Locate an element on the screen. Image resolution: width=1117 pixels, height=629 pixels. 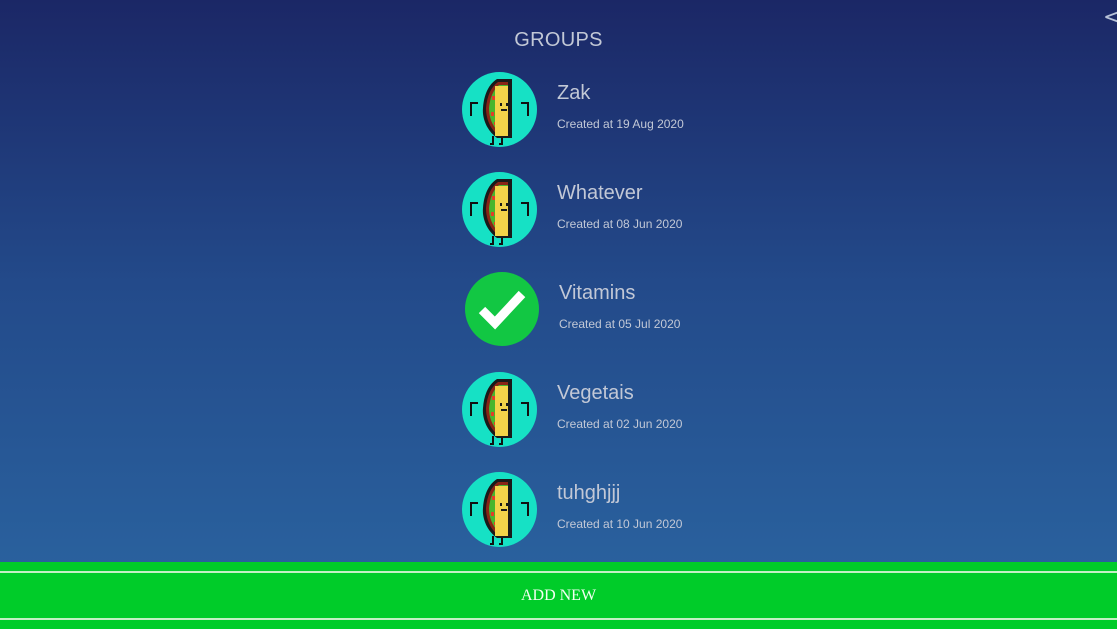
chevron-left-icon: < is located at coordinates (1110, 18).